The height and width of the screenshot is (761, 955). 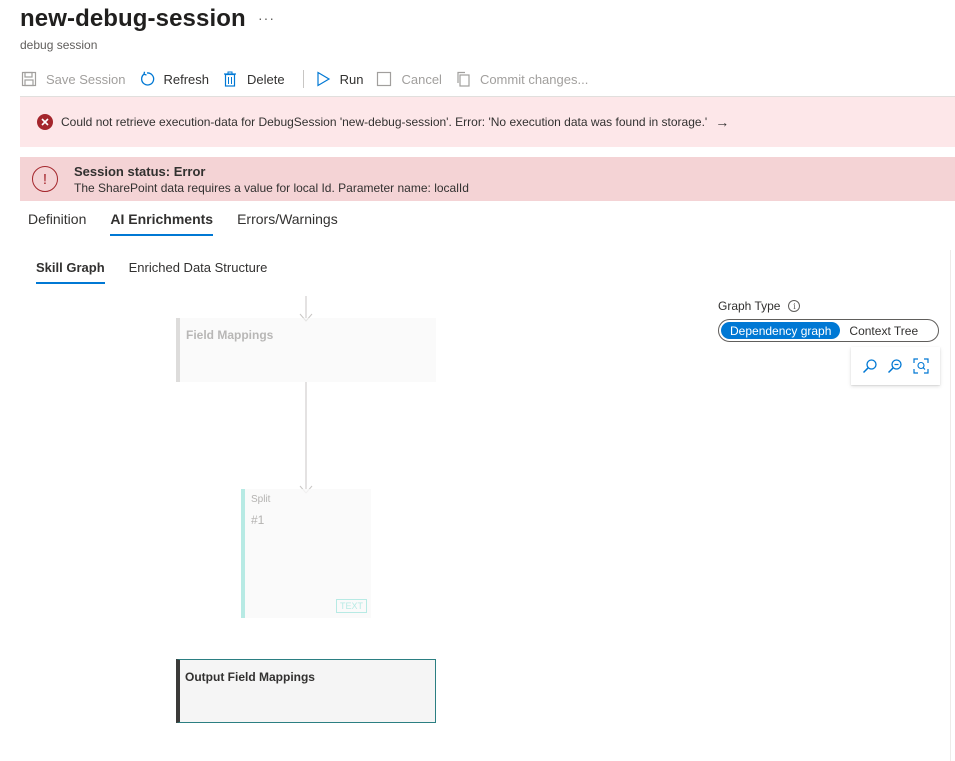 I want to click on output-field-mappings-label: Output Field Mappings, so click(x=250, y=677).